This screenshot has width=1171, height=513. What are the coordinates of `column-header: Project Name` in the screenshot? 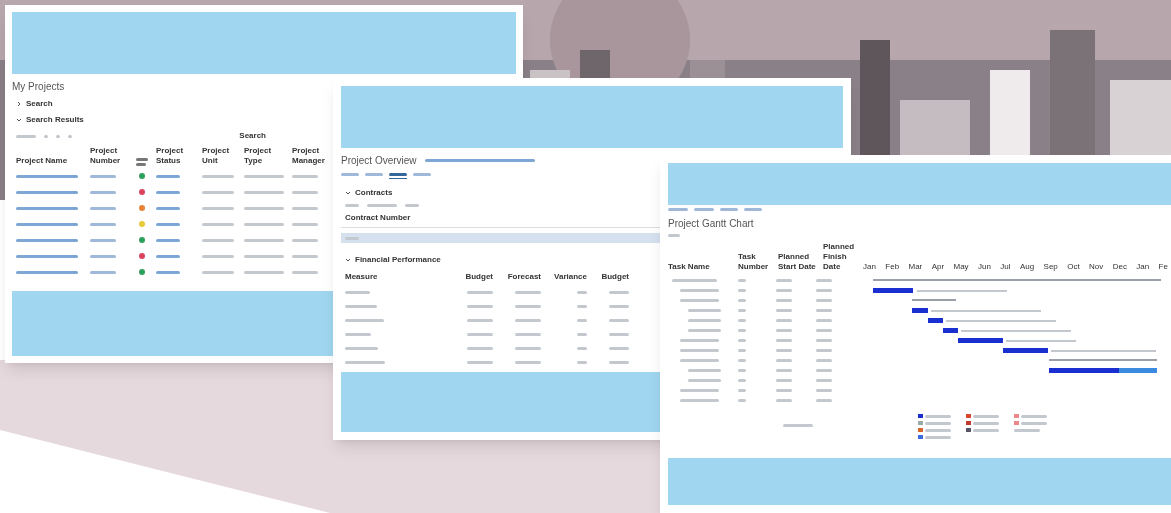 It's located at (42, 161).